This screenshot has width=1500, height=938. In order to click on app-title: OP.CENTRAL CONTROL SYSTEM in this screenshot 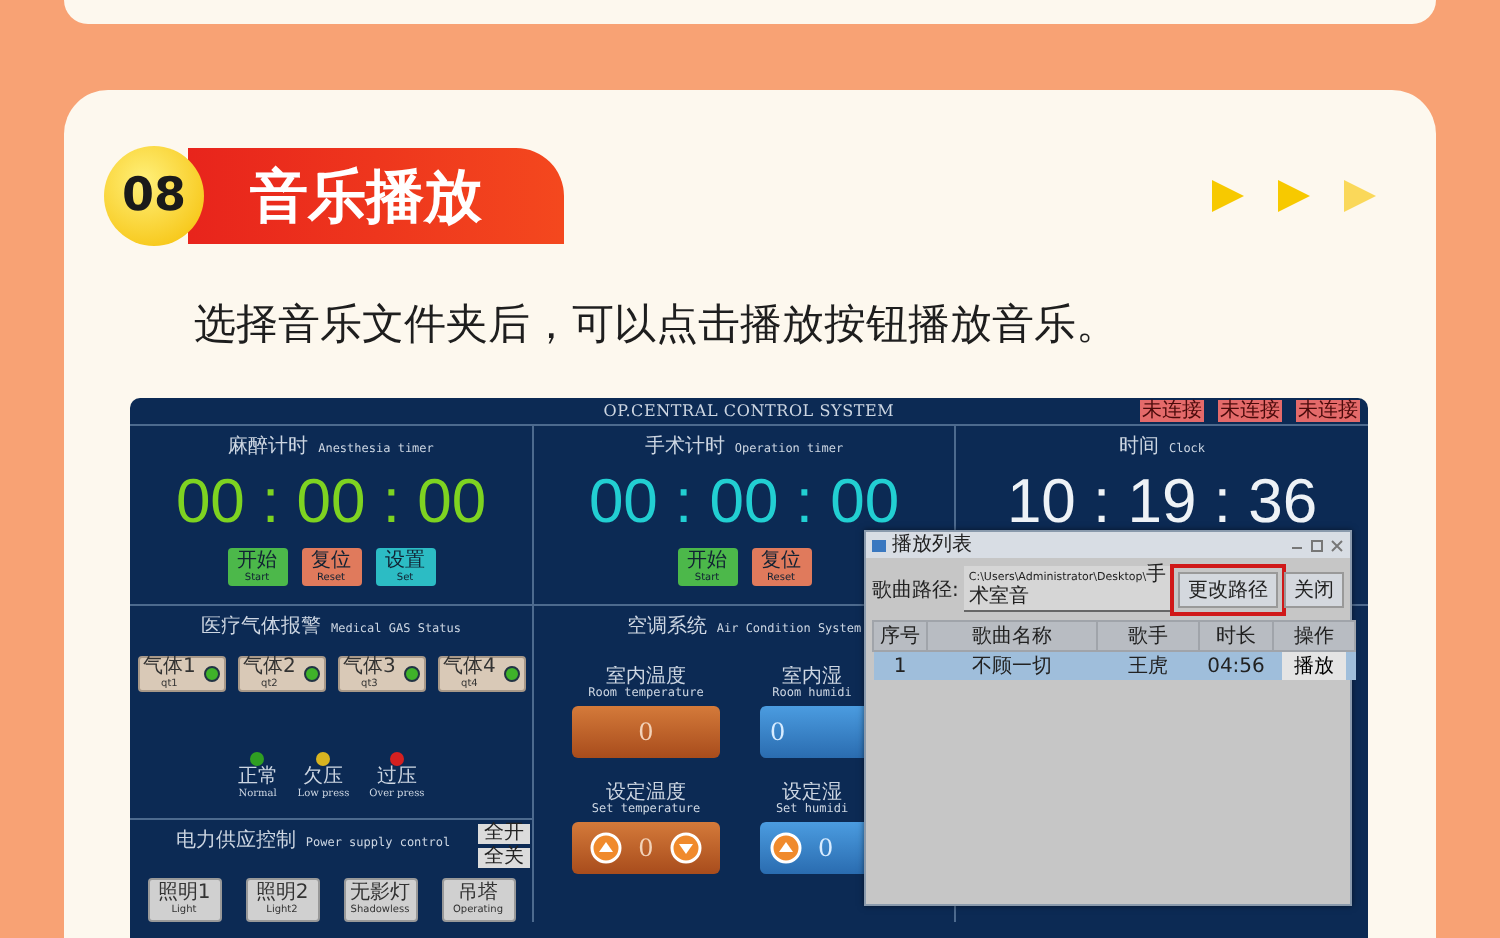, I will do `click(749, 411)`.